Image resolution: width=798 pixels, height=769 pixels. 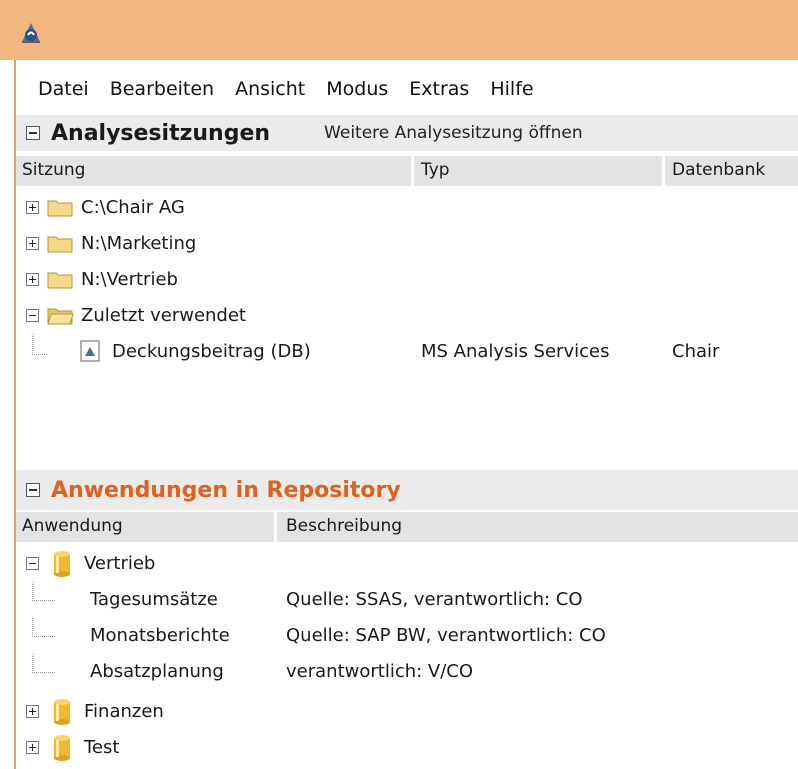 What do you see at coordinates (90, 351) in the screenshot?
I see `analysis-document-icon` at bounding box center [90, 351].